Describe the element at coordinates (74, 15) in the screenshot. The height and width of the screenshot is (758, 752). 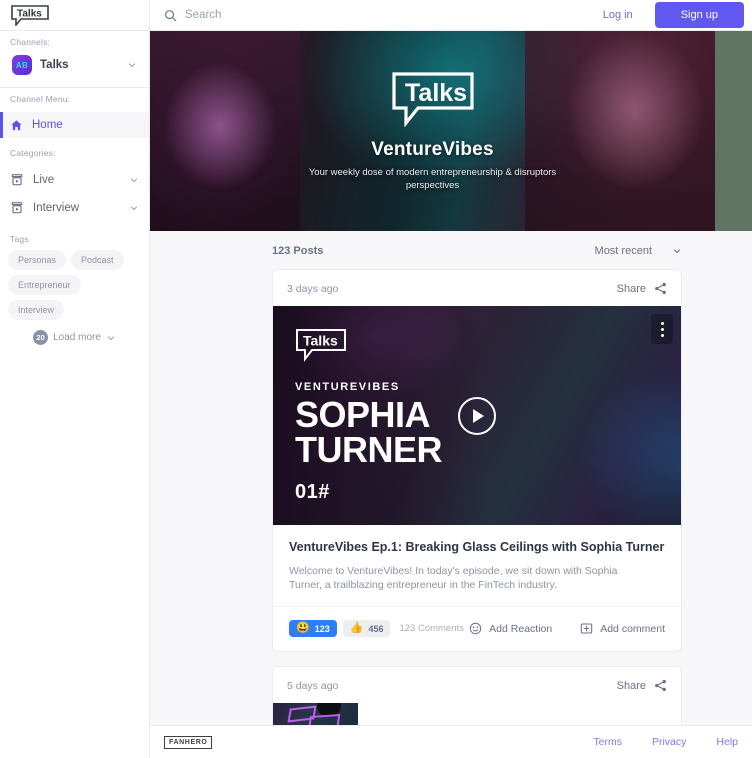
I see `brand-logo: Talks` at that location.